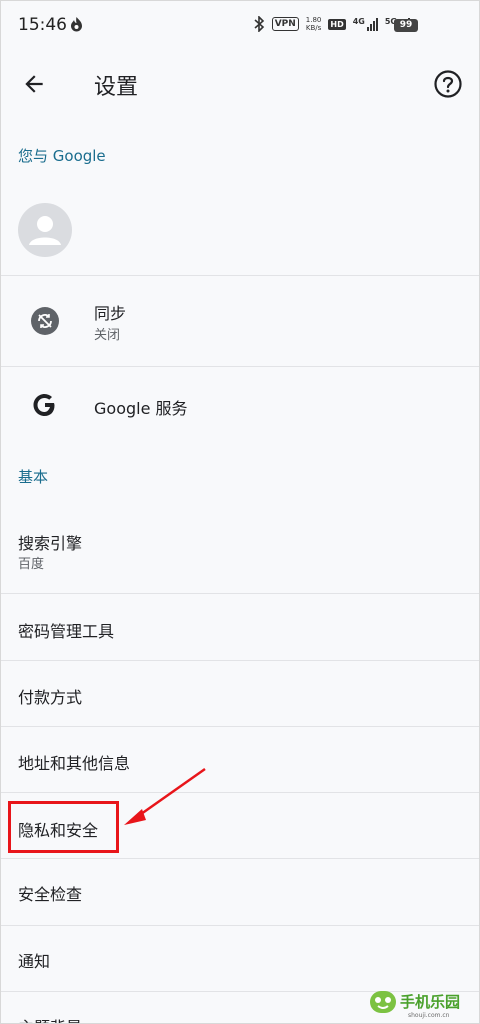 This screenshot has height=1024, width=480. What do you see at coordinates (63, 827) in the screenshot?
I see `annotation-highlight-box` at bounding box center [63, 827].